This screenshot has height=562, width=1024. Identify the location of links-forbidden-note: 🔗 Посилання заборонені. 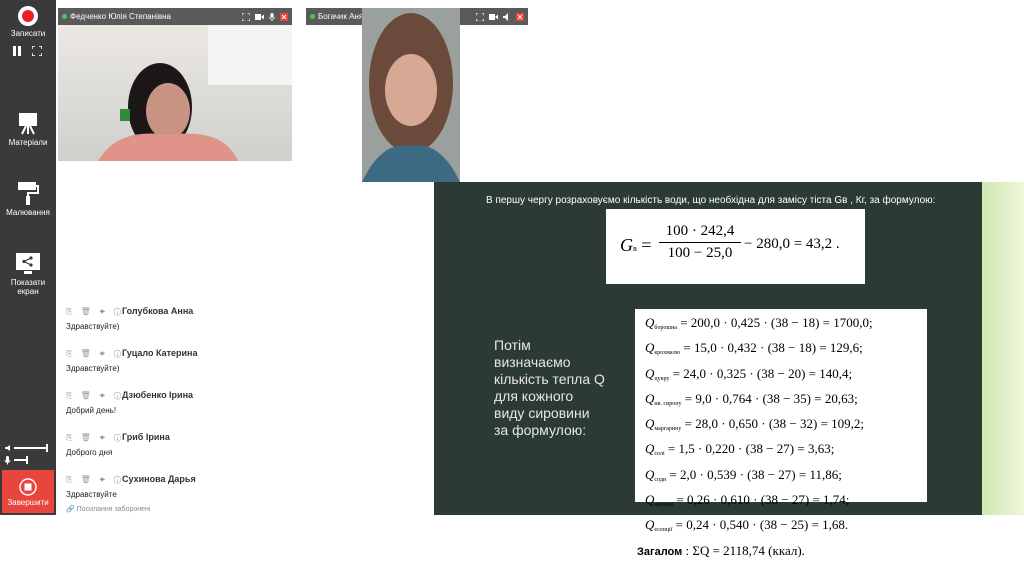
(108, 509).